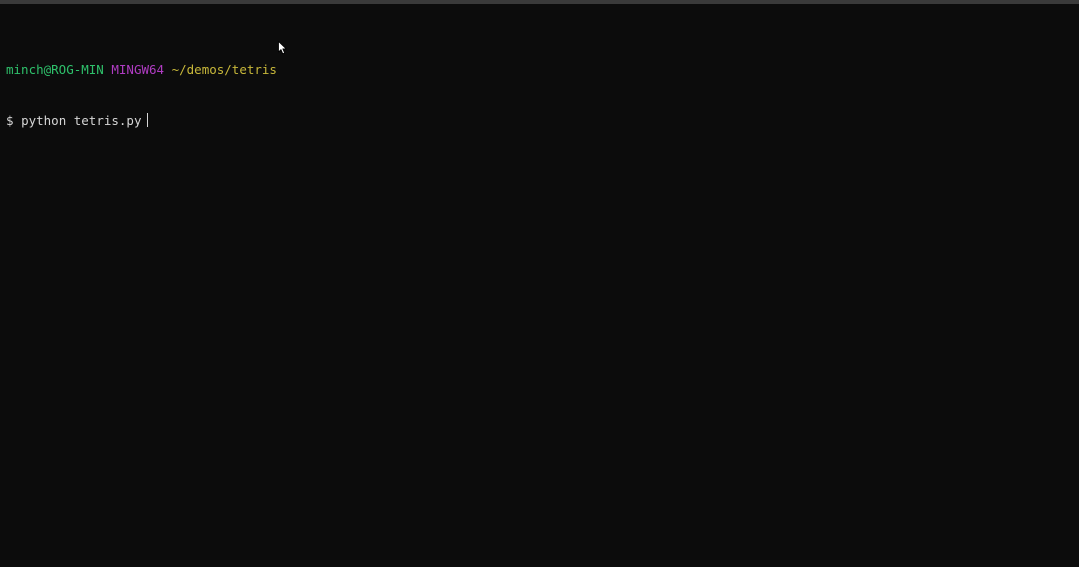 The height and width of the screenshot is (567, 1079). What do you see at coordinates (55, 69) in the screenshot?
I see `prompt-user-host: minch@ROG-MIN` at bounding box center [55, 69].